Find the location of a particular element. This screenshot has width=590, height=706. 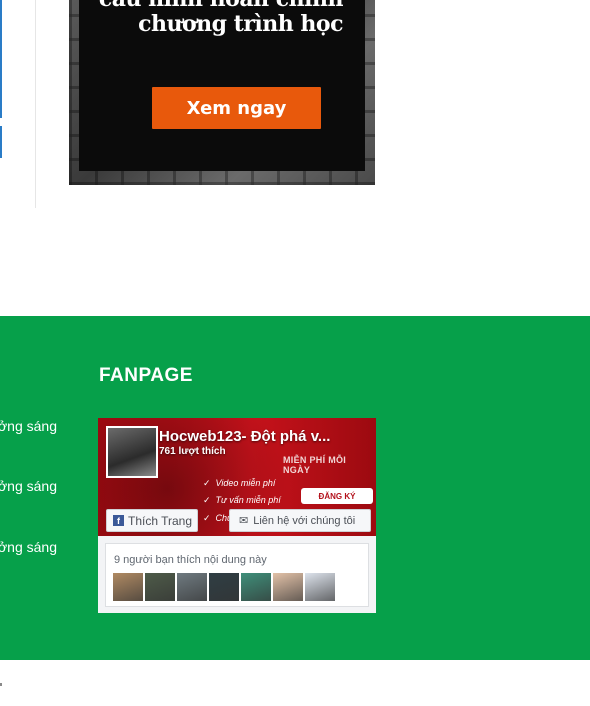

fb-contact-label: Liên hệ với chúng tôi is located at coordinates (304, 520).